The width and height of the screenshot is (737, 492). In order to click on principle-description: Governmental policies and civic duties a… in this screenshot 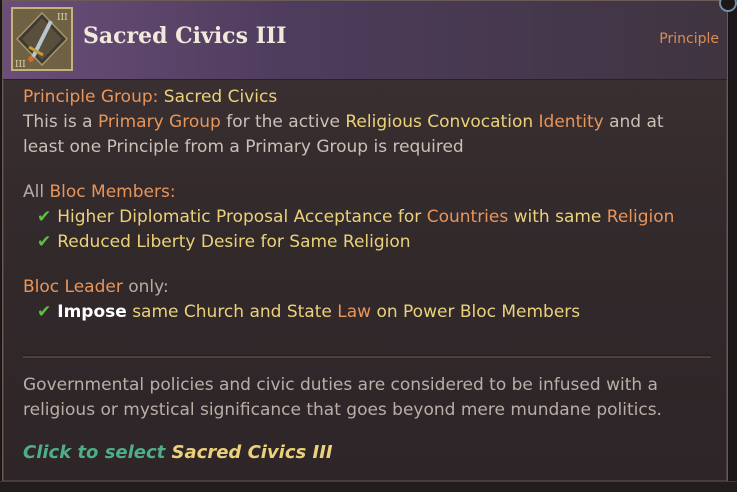, I will do `click(368, 398)`.